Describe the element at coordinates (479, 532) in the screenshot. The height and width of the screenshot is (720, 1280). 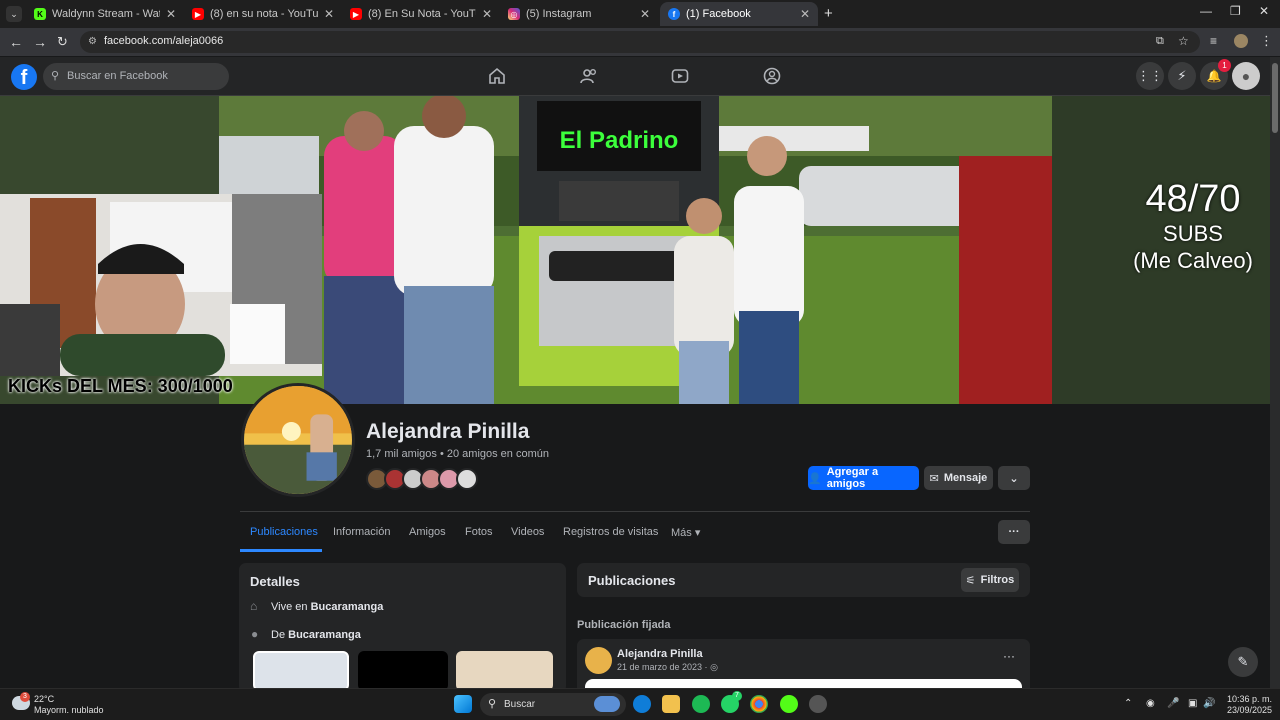
I see `tab-fotos: Fotos` at that location.